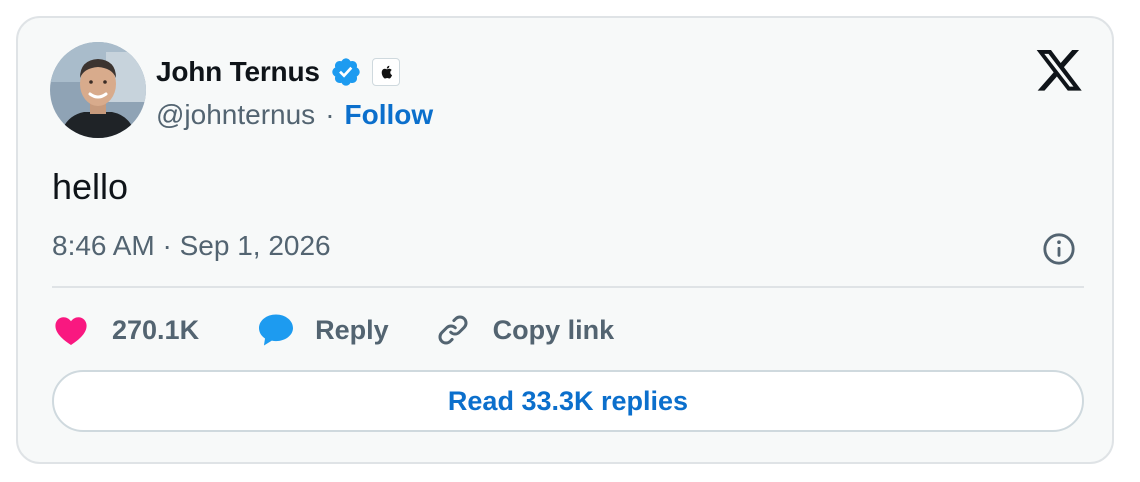 This screenshot has width=1140, height=482. I want to click on heart-icon, so click(71, 331).